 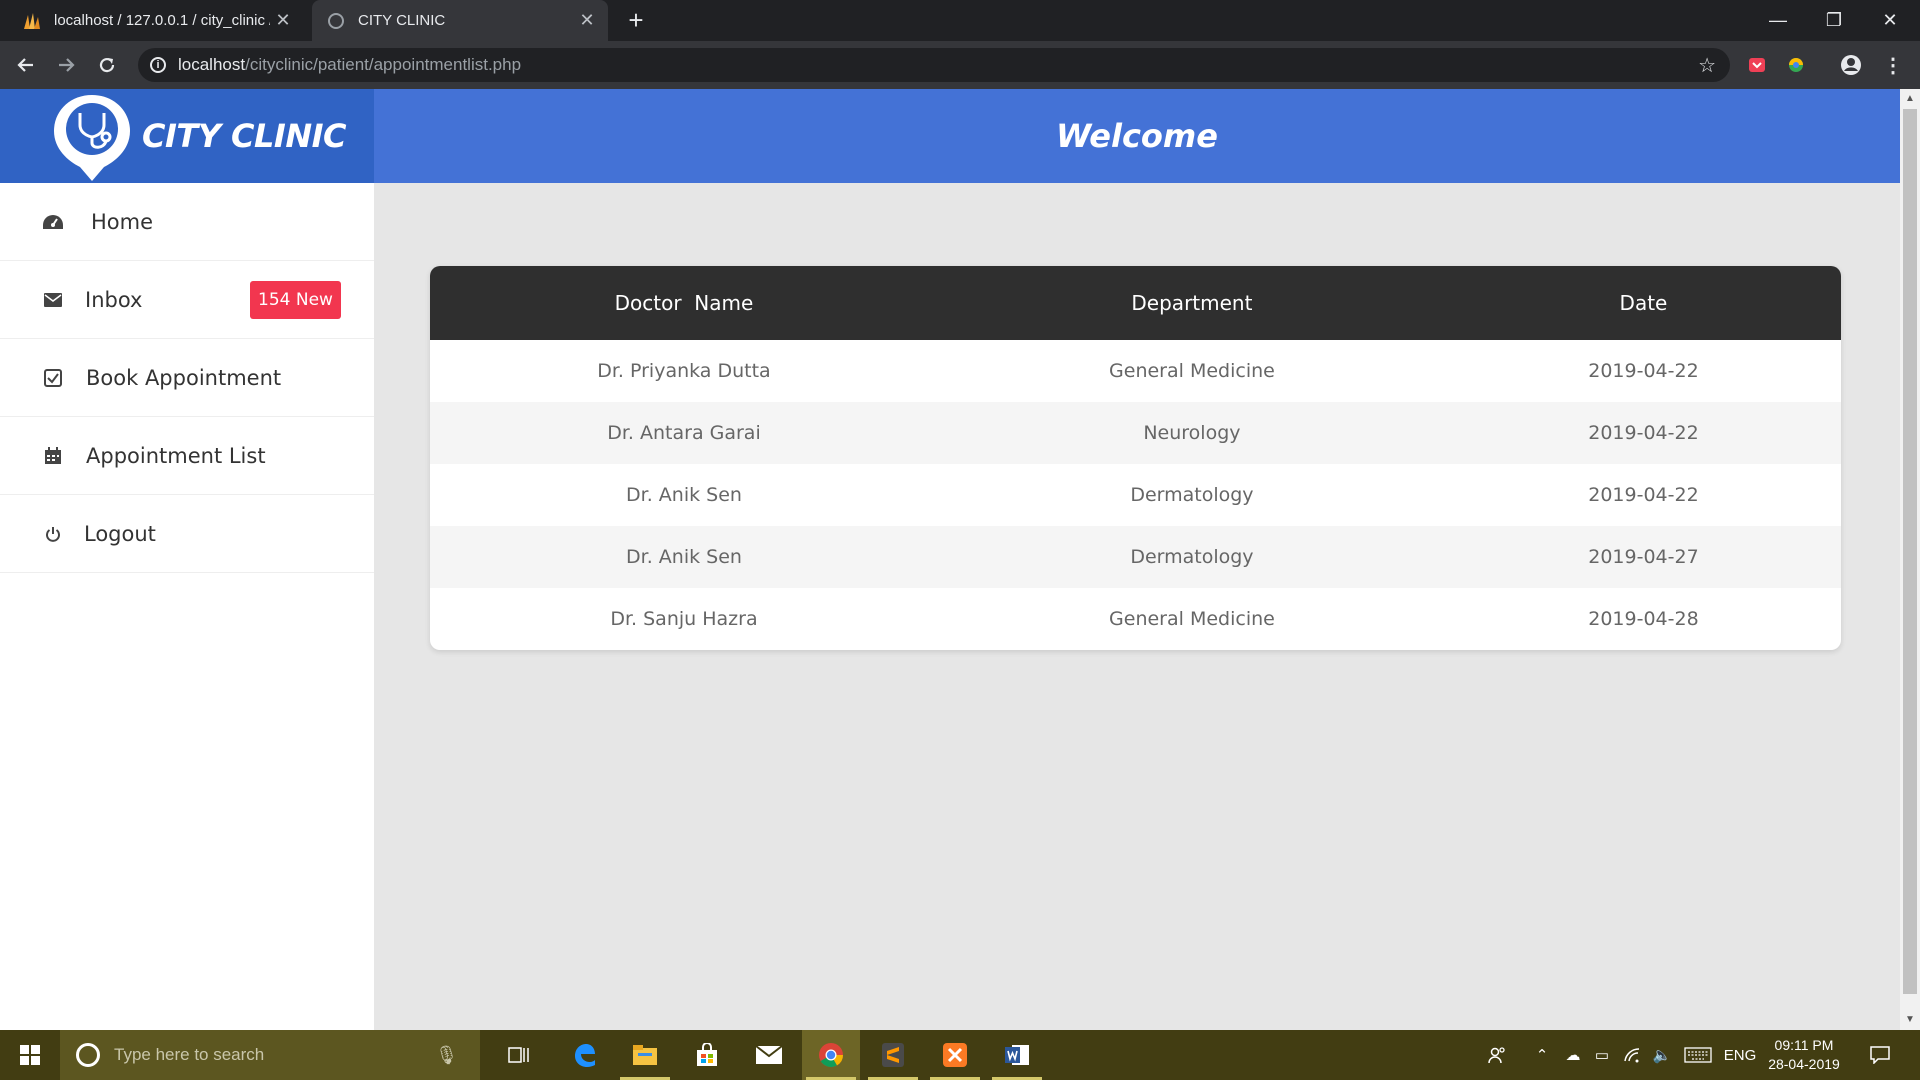 I want to click on folder-icon, so click(x=645, y=1055).